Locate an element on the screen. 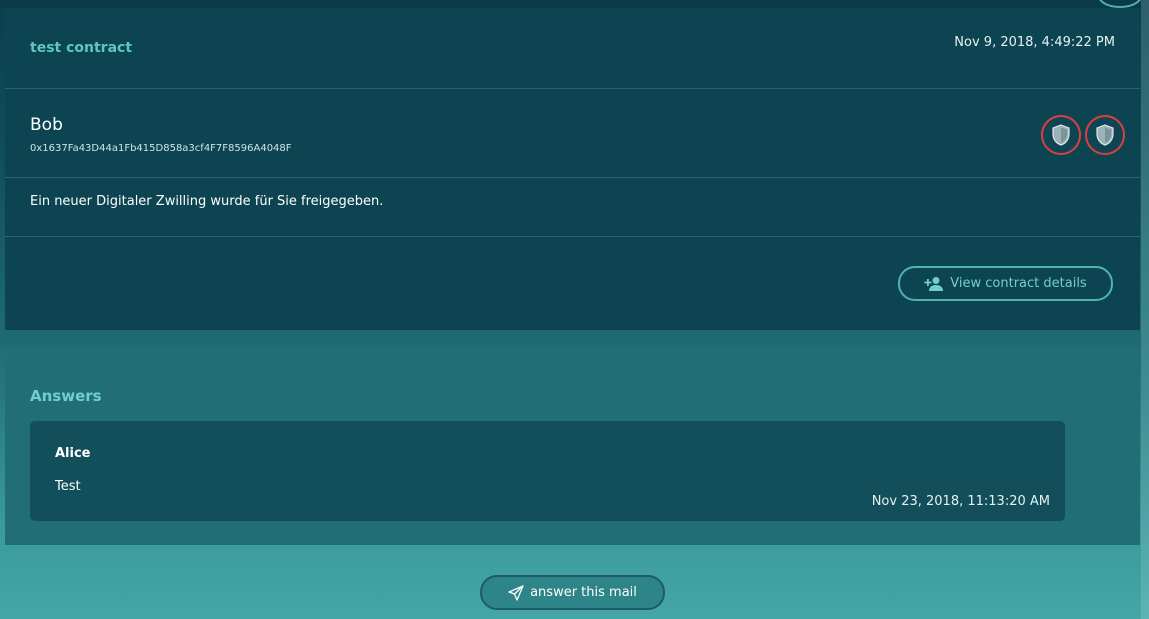 This screenshot has width=1149, height=619. answer-mail-button: answer this mail is located at coordinates (572, 592).